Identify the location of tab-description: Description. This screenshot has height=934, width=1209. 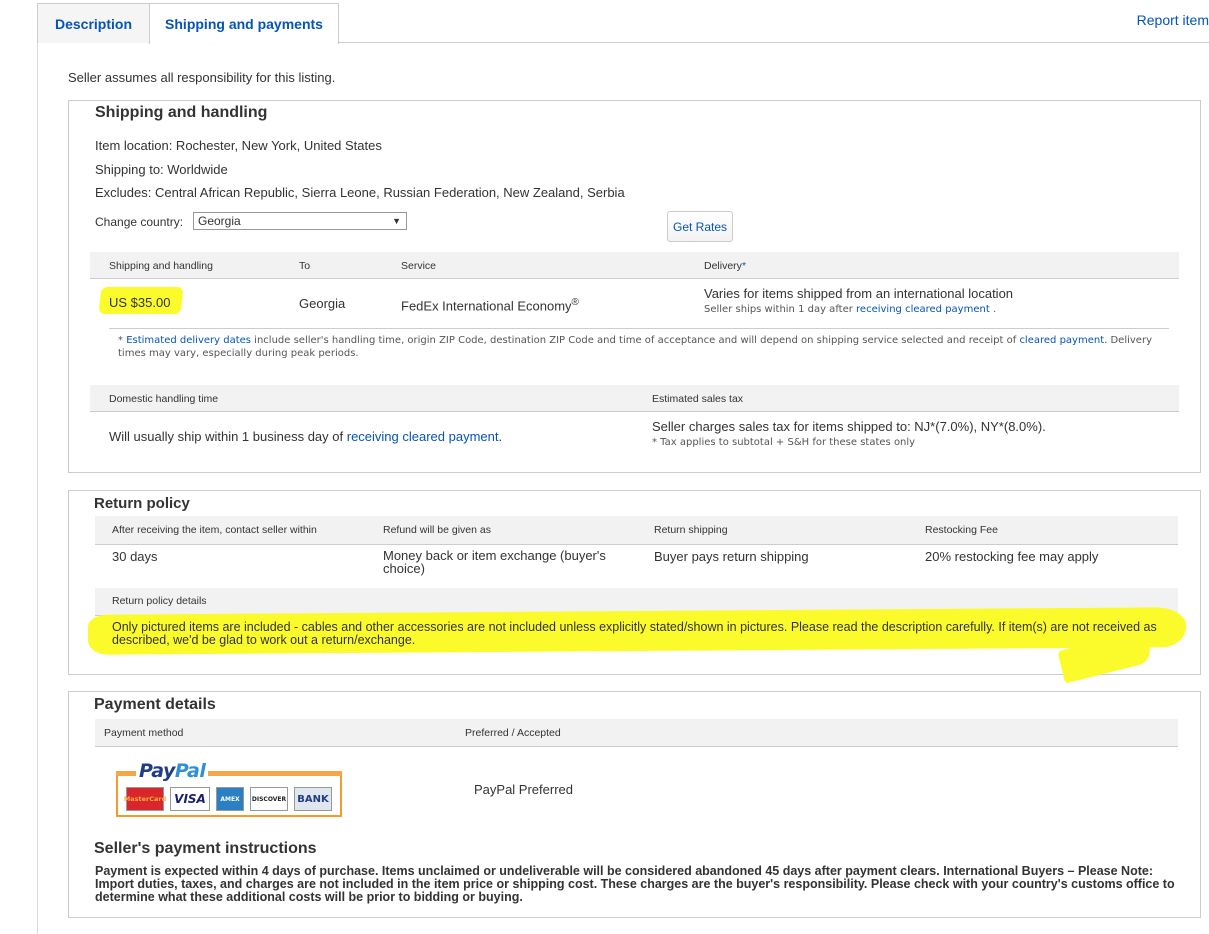
(93, 23).